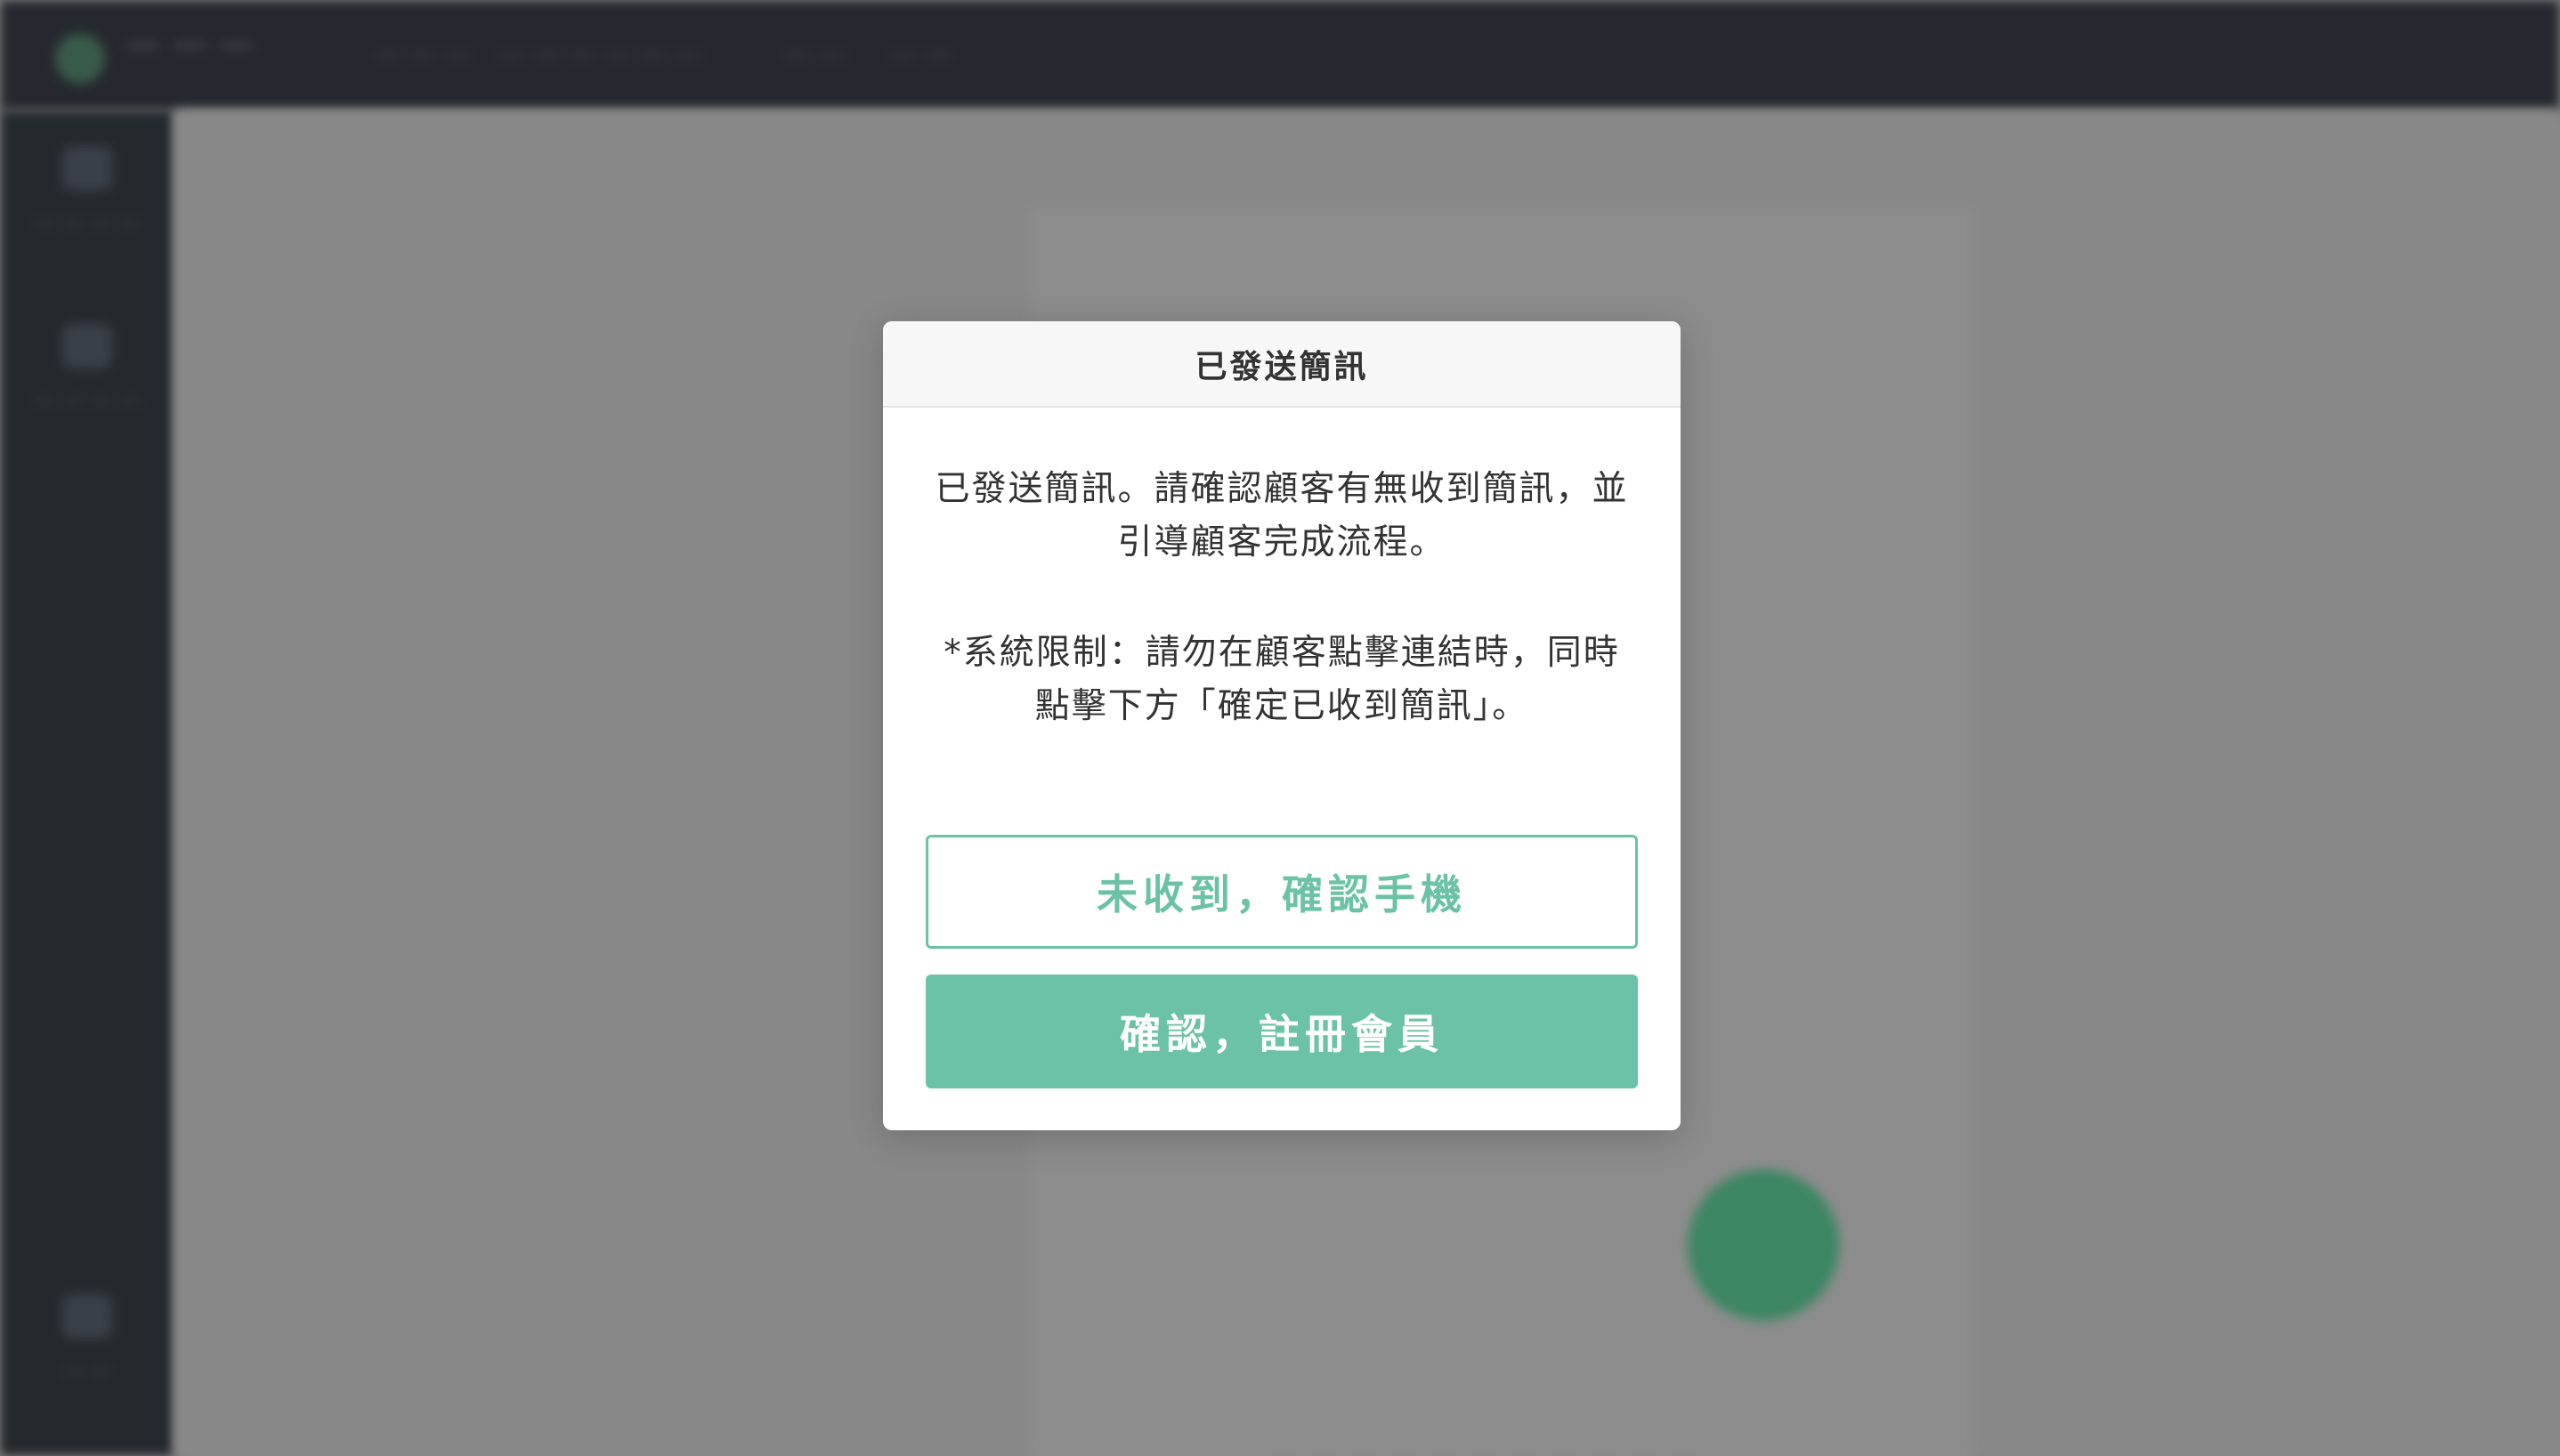 The height and width of the screenshot is (1456, 2560). I want to click on dialog-message: 已發送簡訊。請確認顧客有無收到簡訊，並引導顧客完成流程。, so click(1282, 515).